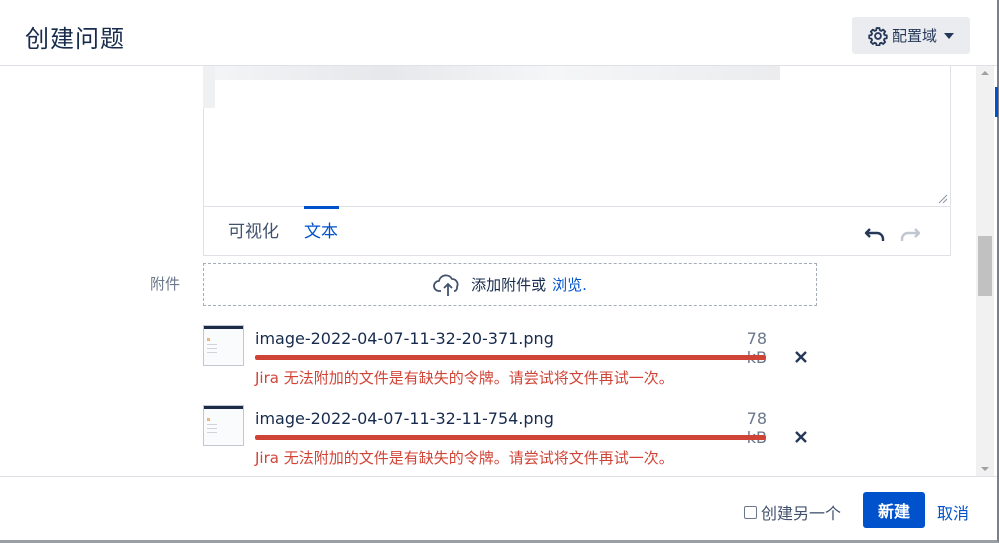  Describe the element at coordinates (404, 418) in the screenshot. I see `file-name: image-2022-04-07-11-32-11-754.png` at that location.